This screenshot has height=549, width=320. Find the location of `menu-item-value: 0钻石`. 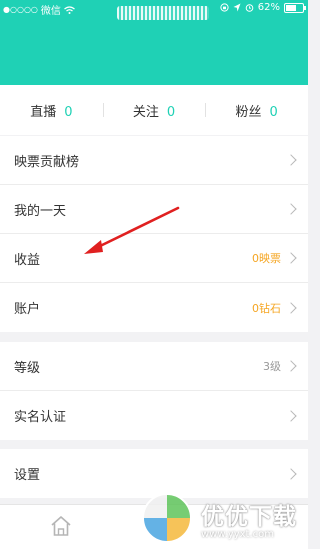

menu-item-value: 0钻石 is located at coordinates (266, 308).